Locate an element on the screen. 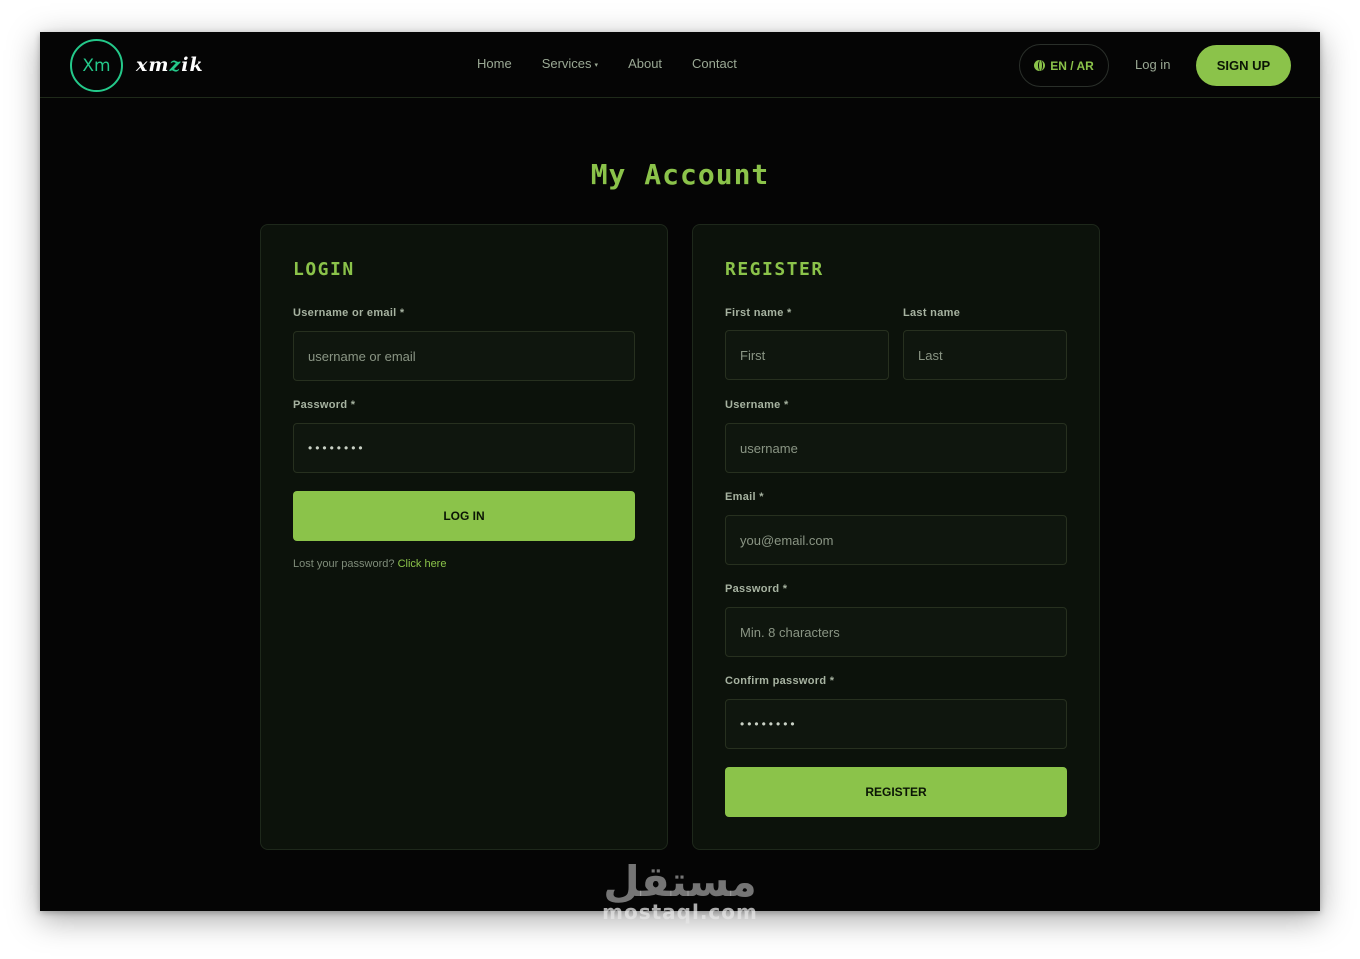  login-username-label: Username or email * is located at coordinates (349, 313).